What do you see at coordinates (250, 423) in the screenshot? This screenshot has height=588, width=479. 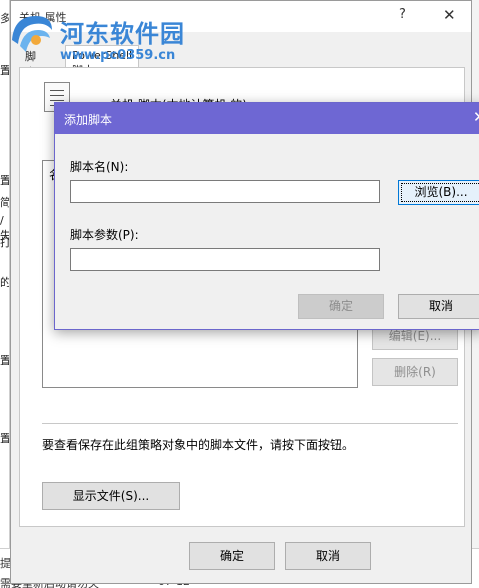 I see `divider` at bounding box center [250, 423].